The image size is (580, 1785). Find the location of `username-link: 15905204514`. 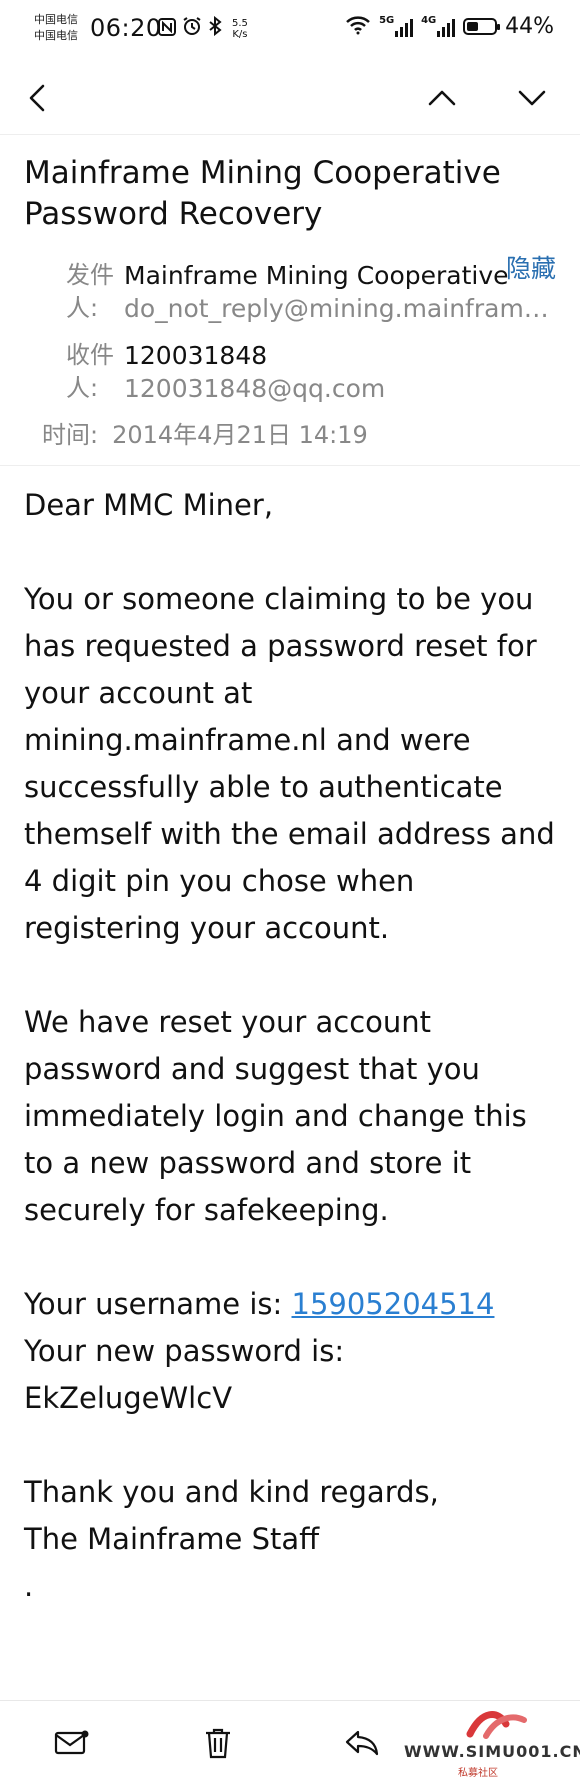

username-link: 15905204514 is located at coordinates (393, 1304).